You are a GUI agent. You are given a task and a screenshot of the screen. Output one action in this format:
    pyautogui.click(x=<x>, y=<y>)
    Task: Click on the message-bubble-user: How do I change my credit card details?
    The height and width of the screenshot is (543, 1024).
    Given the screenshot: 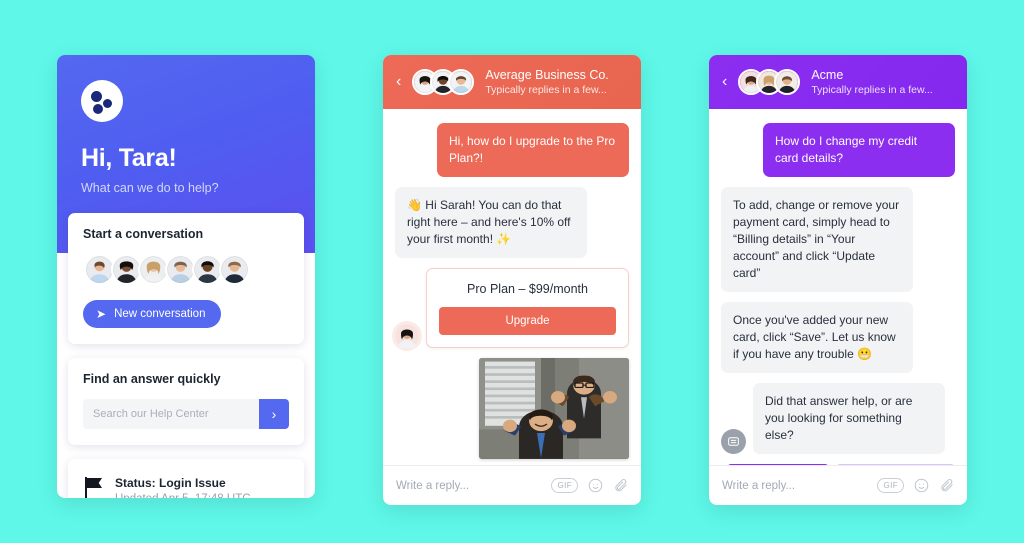 What is the action you would take?
    pyautogui.click(x=859, y=150)
    